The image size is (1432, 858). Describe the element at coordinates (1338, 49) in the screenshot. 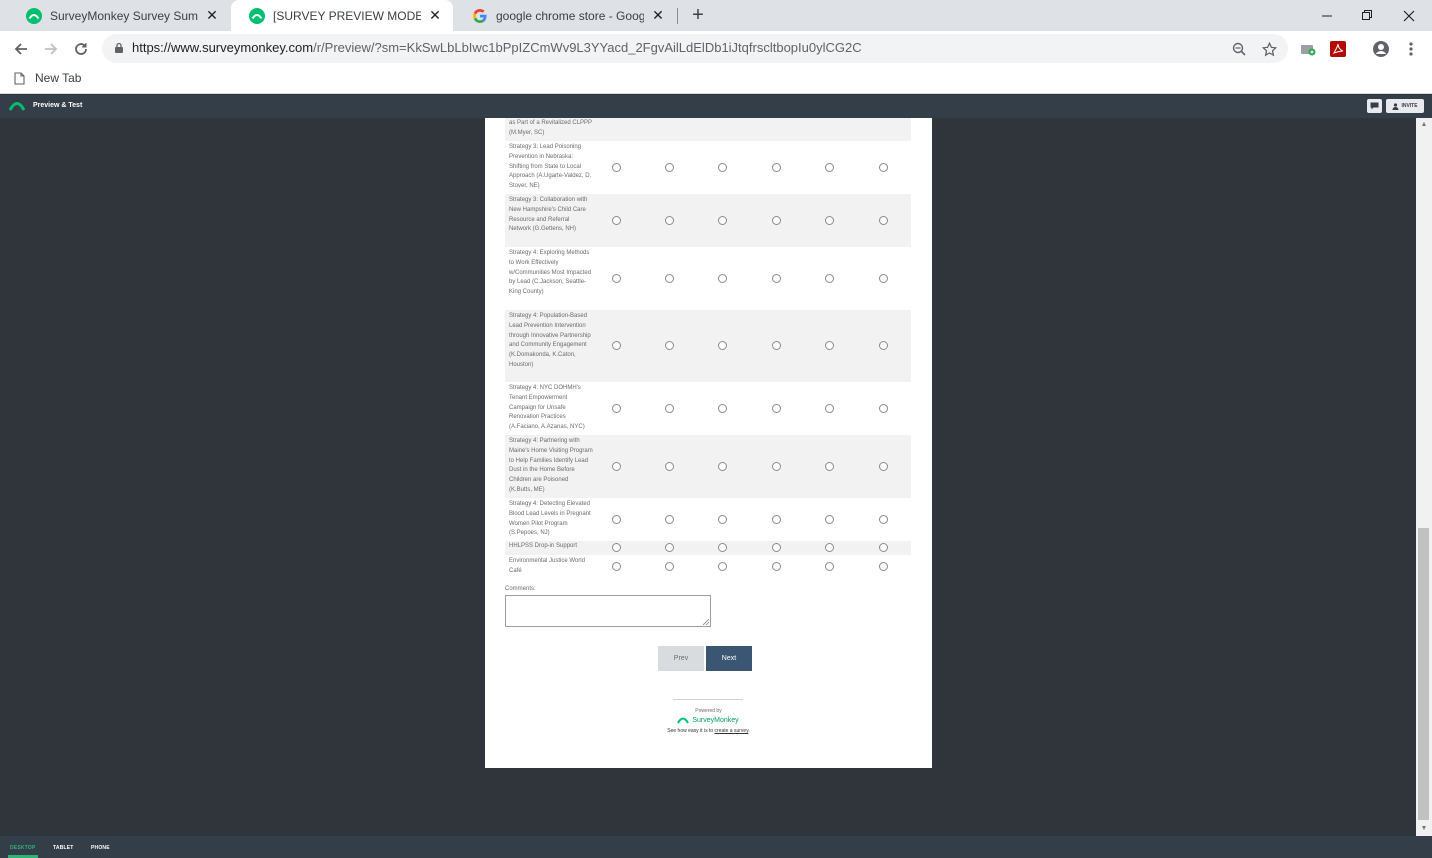

I see `extension-pdf-button` at that location.